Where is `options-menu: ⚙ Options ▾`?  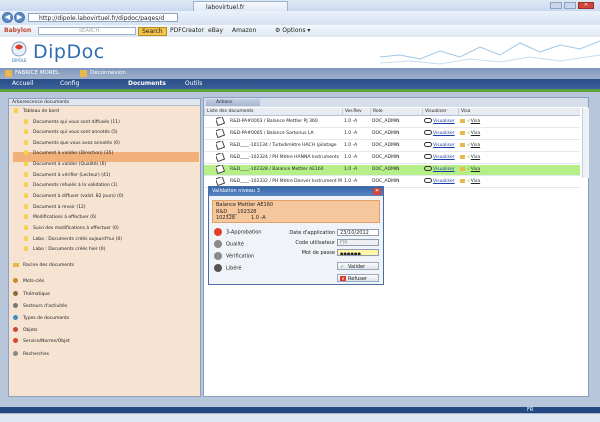 options-menu: ⚙ Options ▾ is located at coordinates (292, 31).